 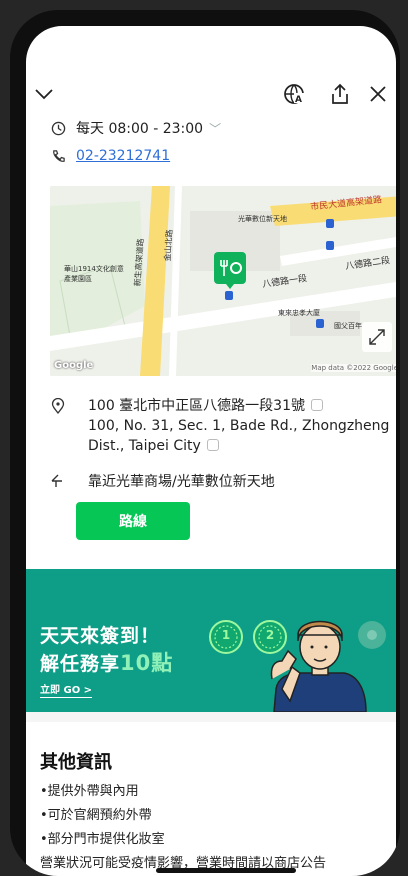 I want to click on hours-row: 每天 08:00 - 23:00 ﹀, so click(x=135, y=128).